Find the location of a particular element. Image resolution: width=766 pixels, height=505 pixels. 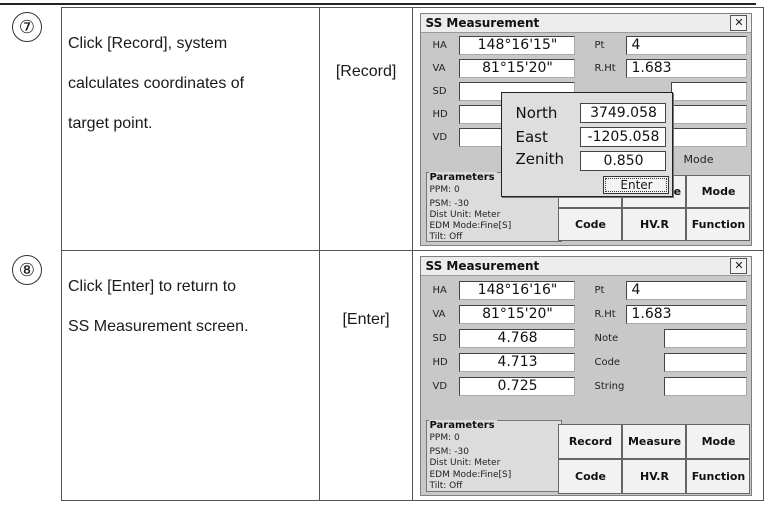

step-number: ⑦ is located at coordinates (27, 27).